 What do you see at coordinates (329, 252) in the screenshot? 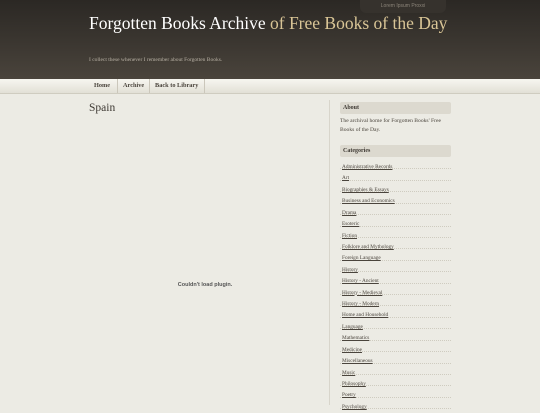
I see `sidebar-divider` at bounding box center [329, 252].